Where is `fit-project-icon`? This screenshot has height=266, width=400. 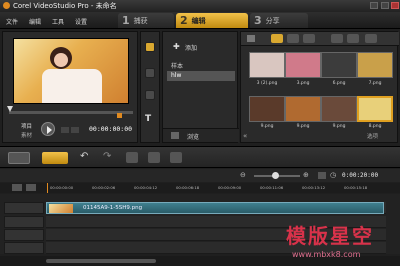
fit-project-icon is located at coordinates (322, 175).